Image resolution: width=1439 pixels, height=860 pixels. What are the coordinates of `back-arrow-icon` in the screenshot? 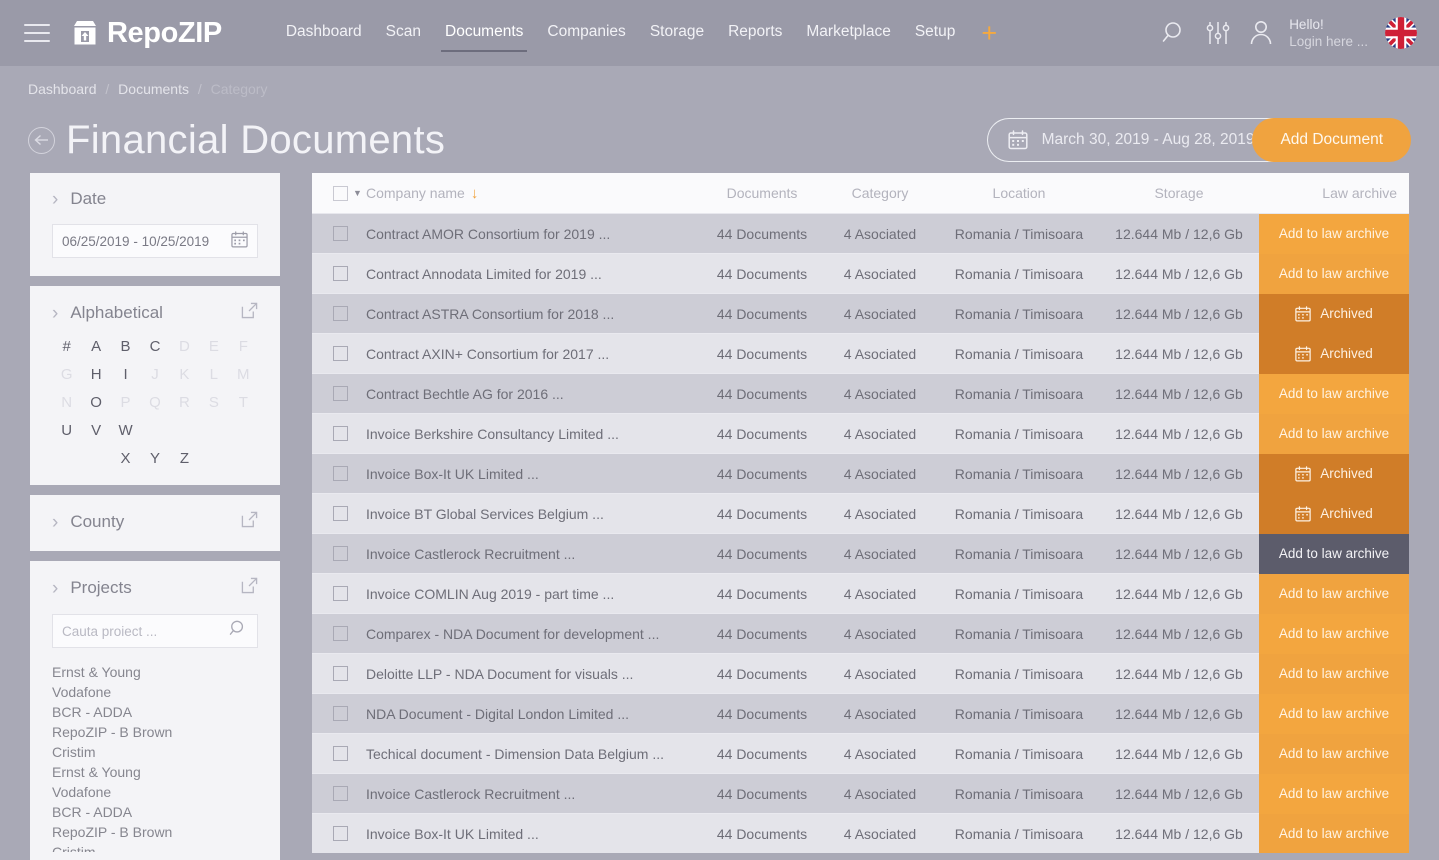 It's located at (41, 140).